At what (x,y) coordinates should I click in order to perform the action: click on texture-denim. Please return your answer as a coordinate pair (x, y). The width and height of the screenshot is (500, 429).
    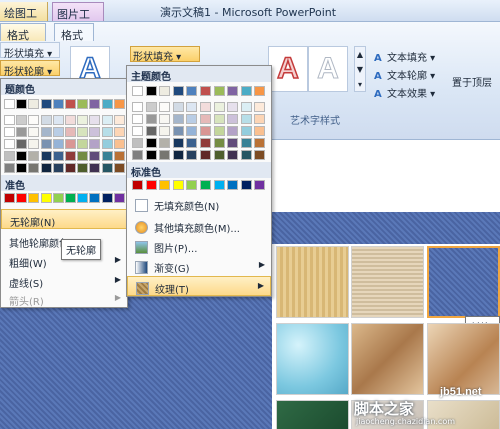
    Looking at the image, I should click on (463, 282).